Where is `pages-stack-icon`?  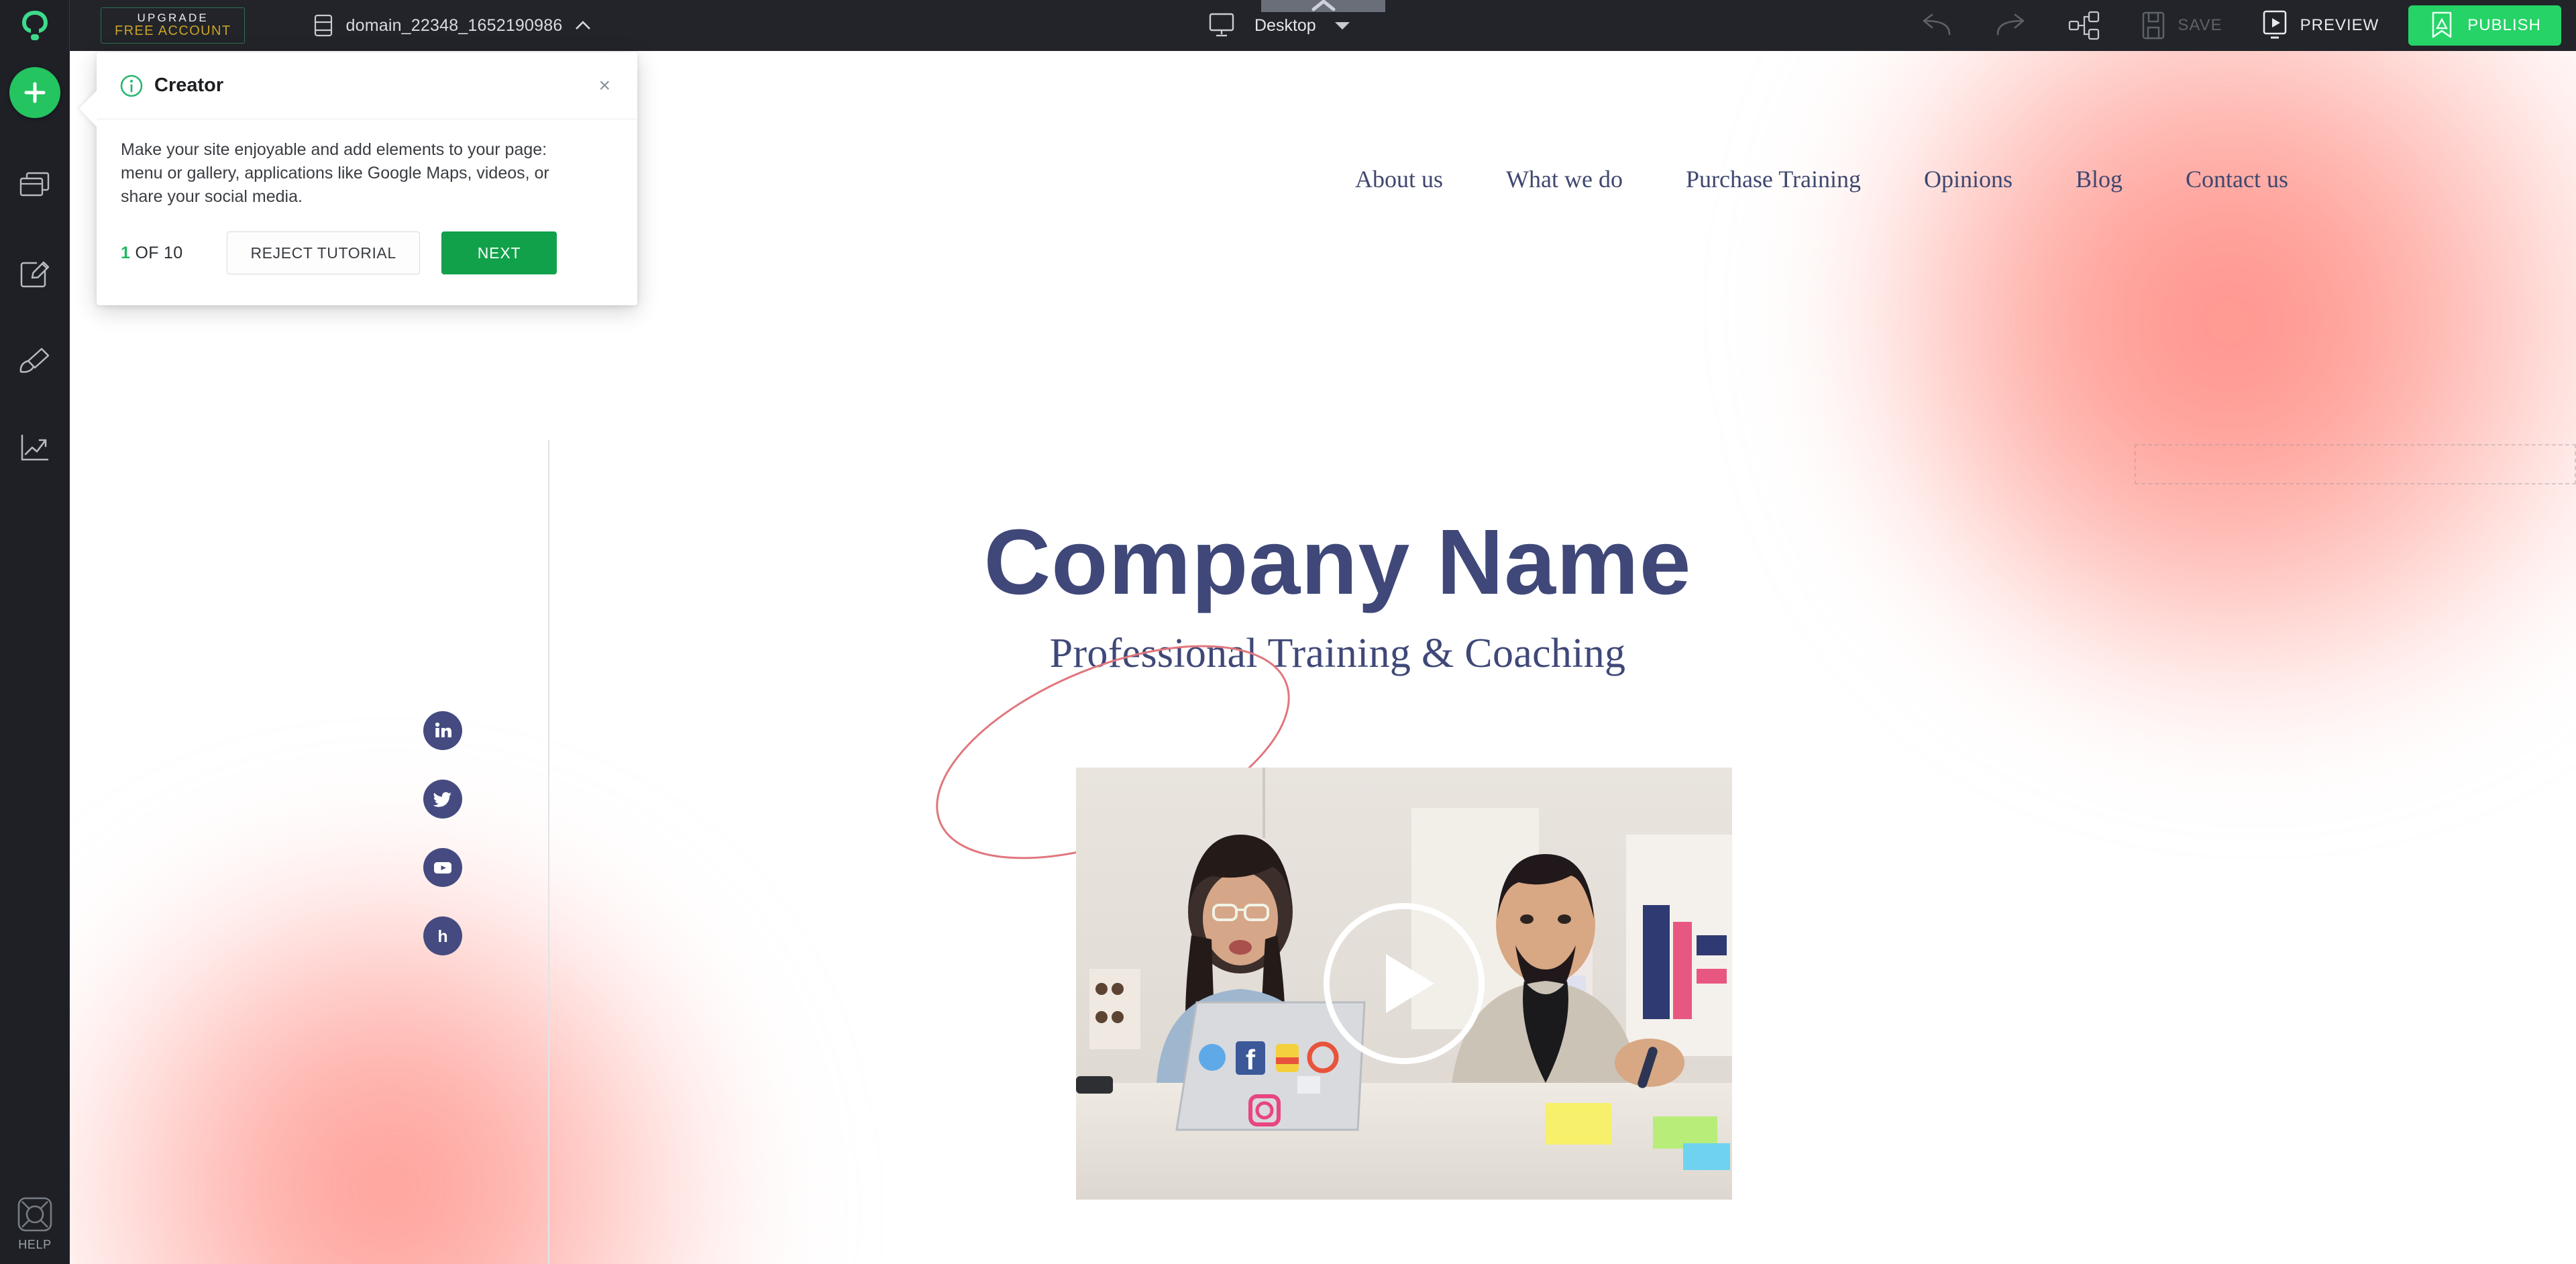 pages-stack-icon is located at coordinates (34, 184).